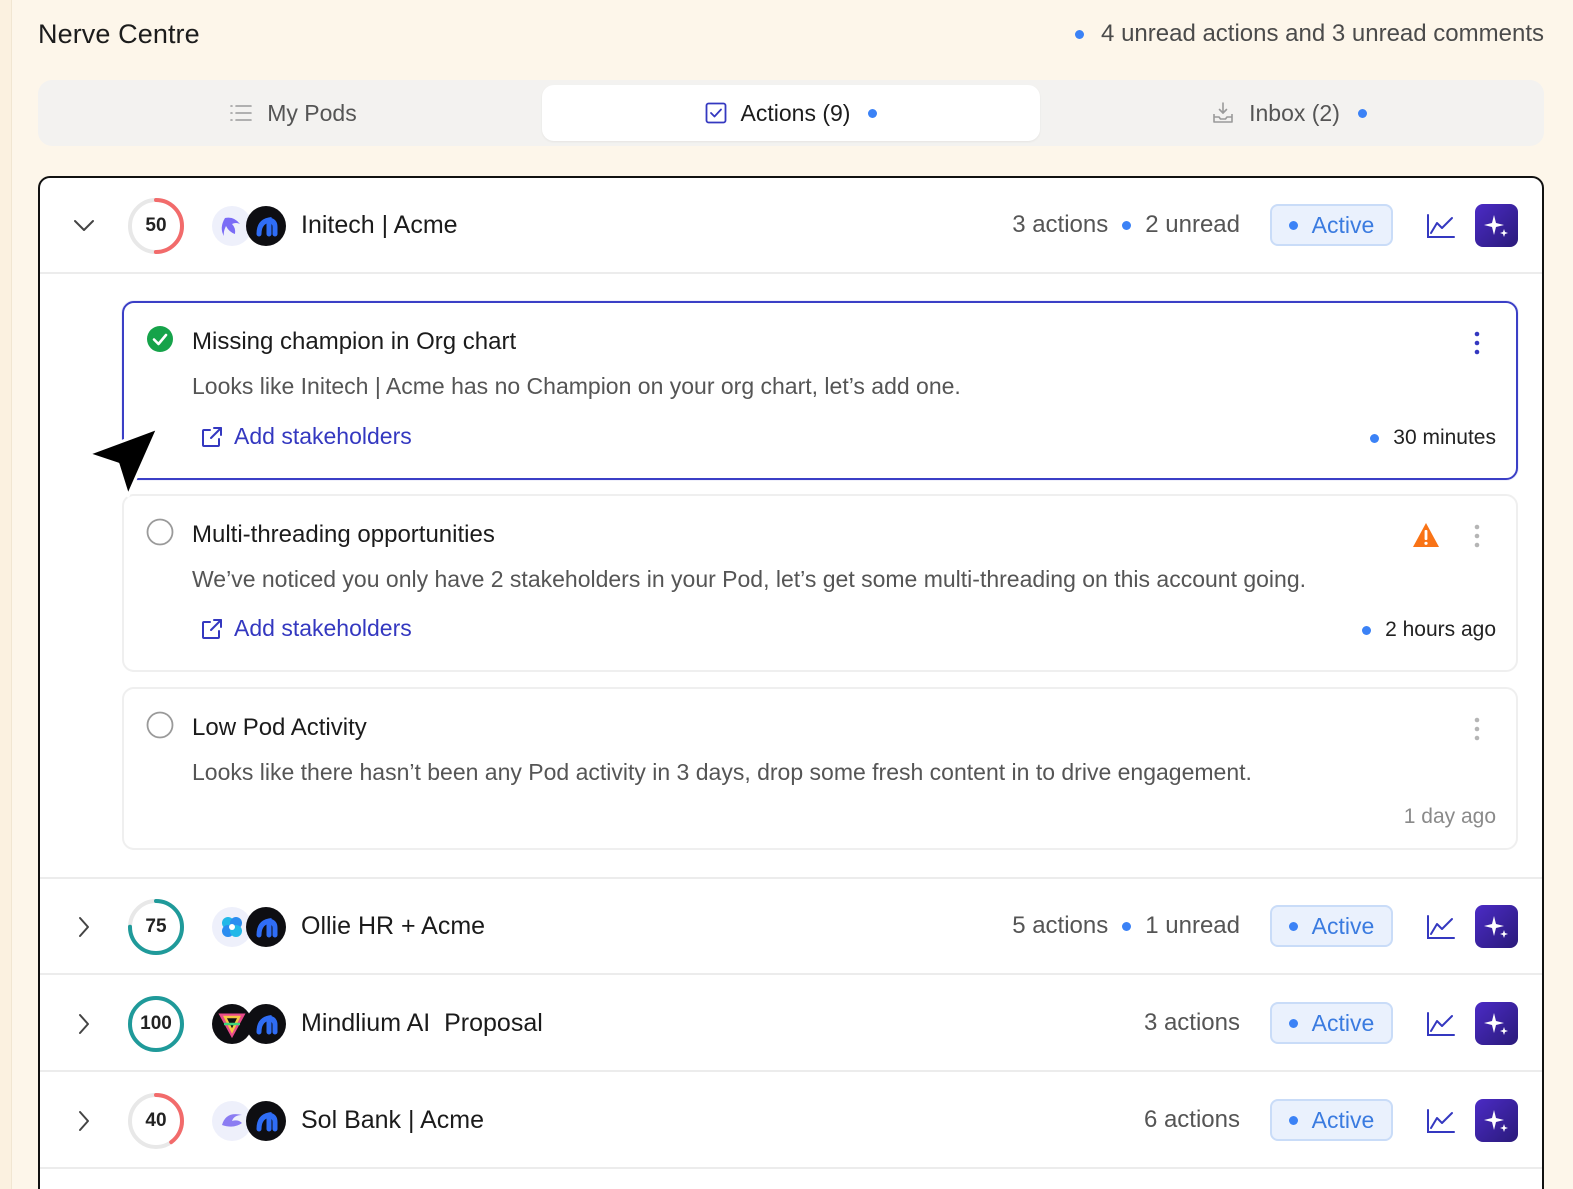 This screenshot has height=1189, width=1573. Describe the element at coordinates (1192, 925) in the screenshot. I see `pod-unread-count: 1 unread` at that location.